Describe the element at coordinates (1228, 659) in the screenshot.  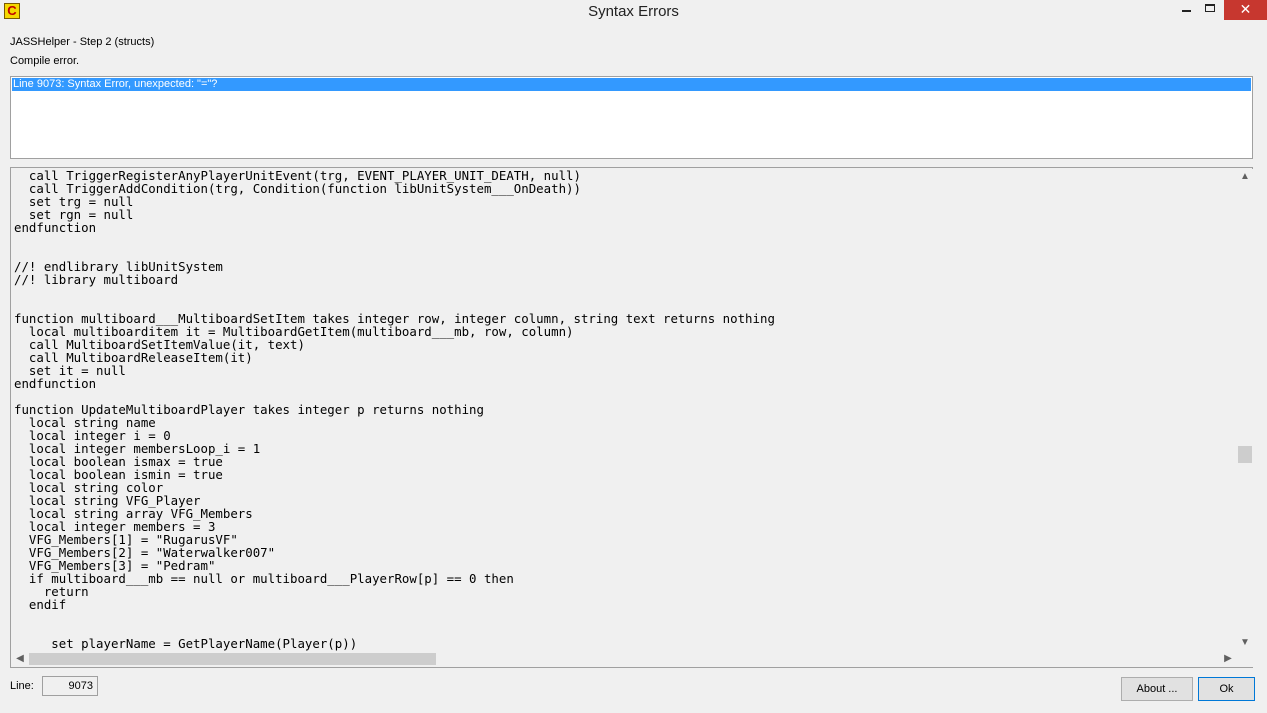
I see `scroll-right-icon: ▶` at that location.